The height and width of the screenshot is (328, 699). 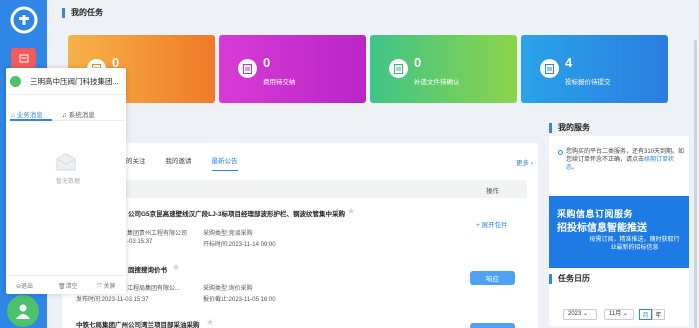 I want to click on banner-line3: 按需订阅，精准推送，随时获取行业最新的招标信息, so click(x=634, y=244).